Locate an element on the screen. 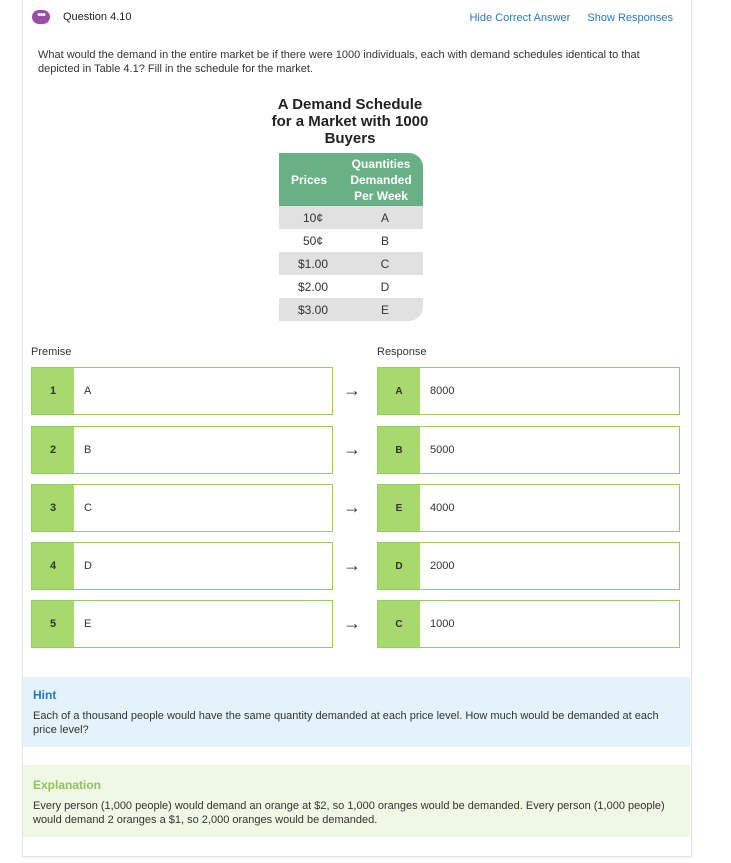 The width and height of the screenshot is (731, 863). question-title: Question 4.10 is located at coordinates (97, 17).